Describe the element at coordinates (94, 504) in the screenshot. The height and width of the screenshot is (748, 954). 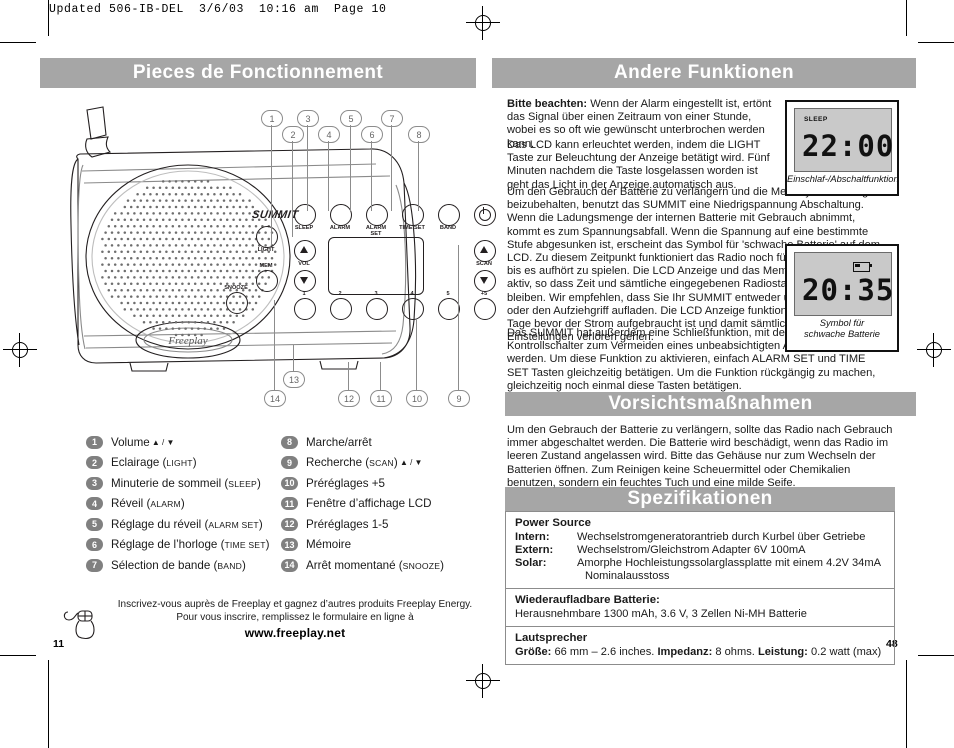
I see `legend-number-badge: 4` at that location.